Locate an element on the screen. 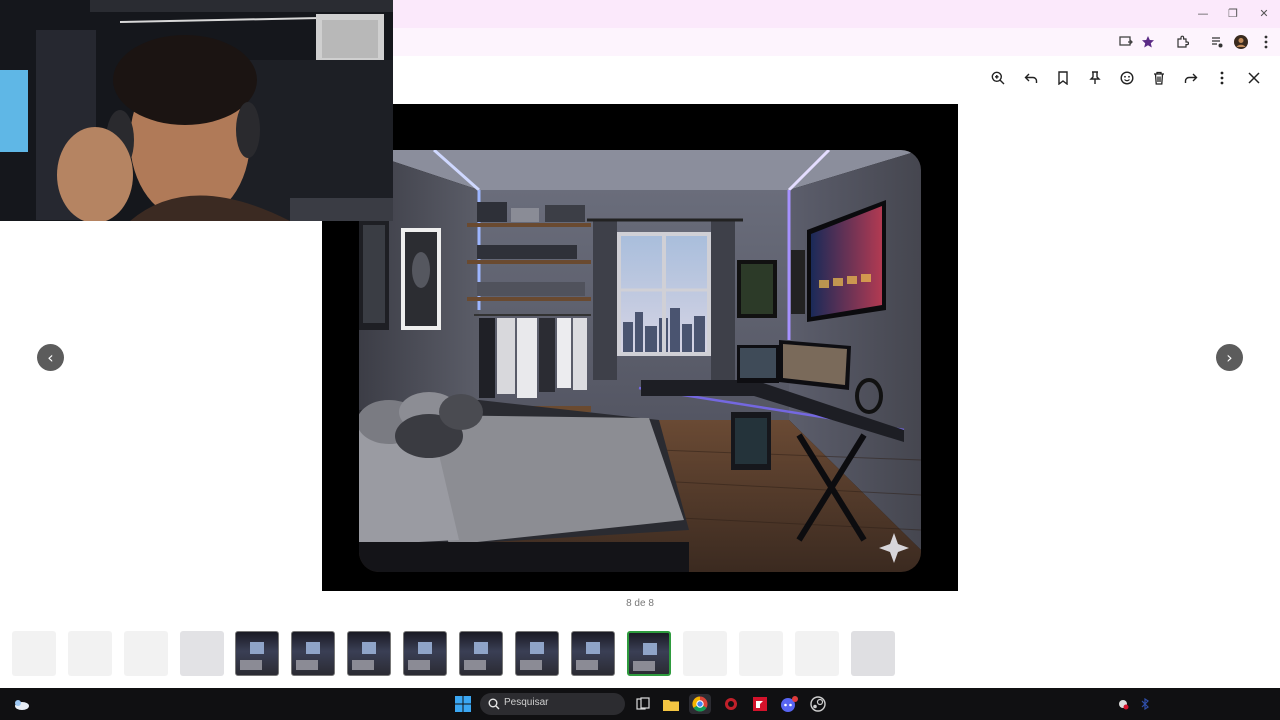  webcam-overlay is located at coordinates (196, 110).